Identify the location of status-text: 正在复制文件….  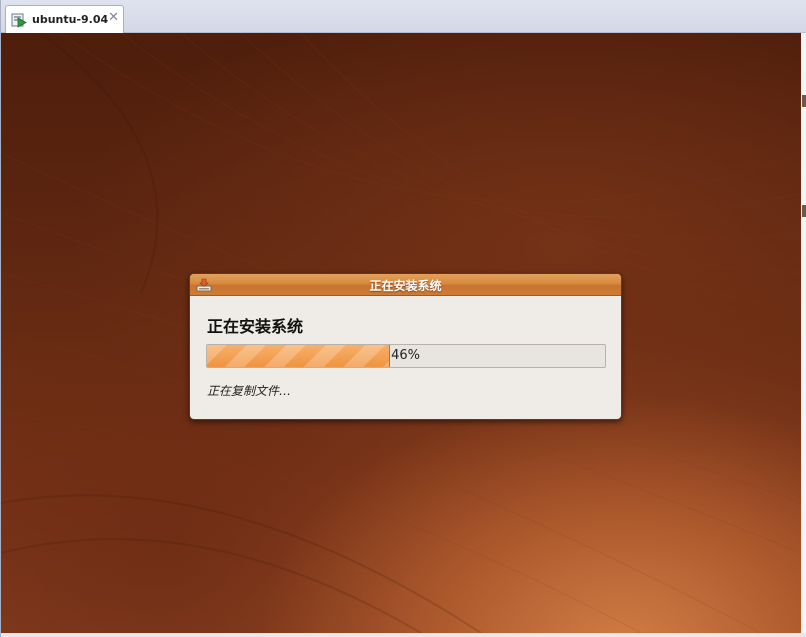
(249, 391).